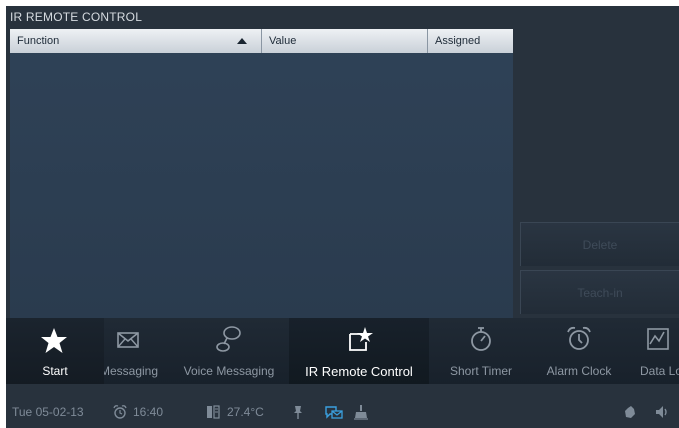 This screenshot has height=428, width=679. Describe the element at coordinates (630, 412) in the screenshot. I see `hand-tool-icon` at that location.